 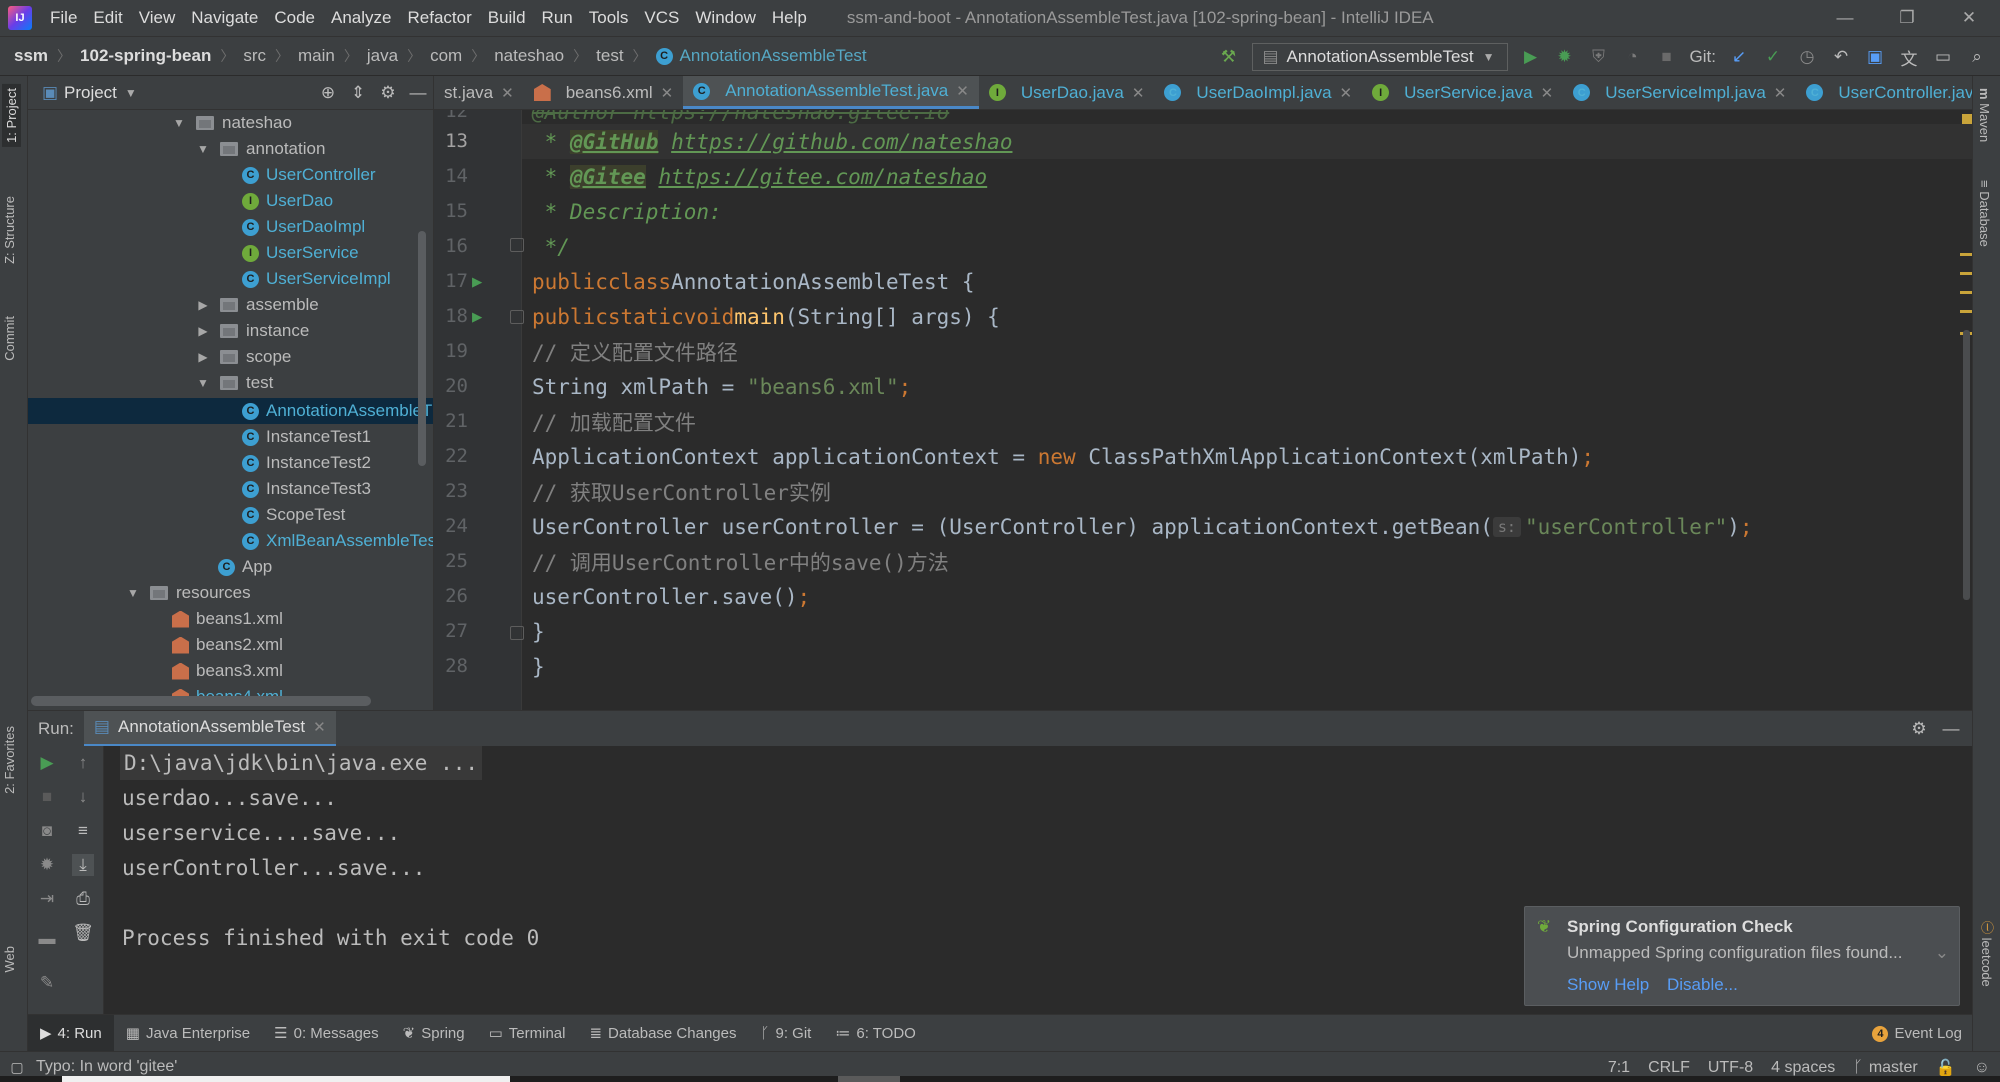 I want to click on tool-tab-run: ▶ 4: Run, so click(x=71, y=1033).